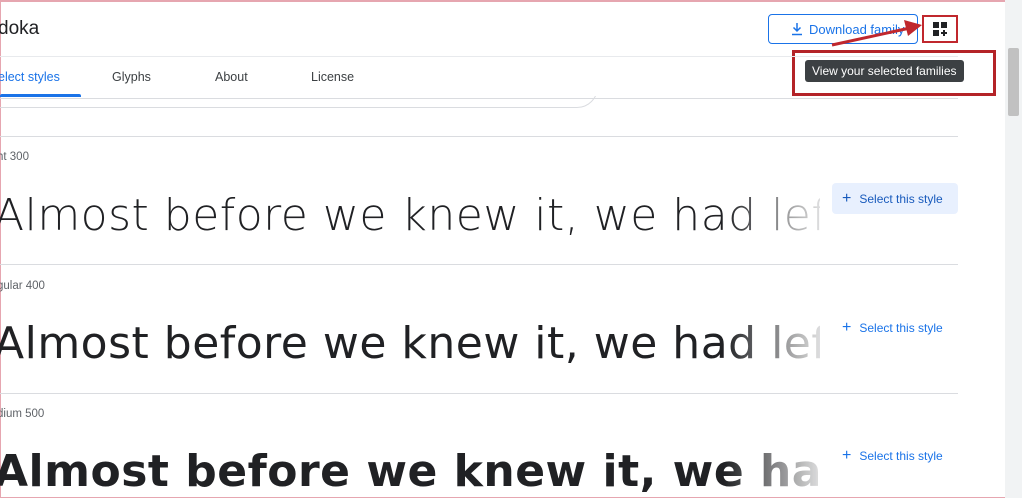  What do you see at coordinates (231, 77) in the screenshot?
I see `tab-about: About` at bounding box center [231, 77].